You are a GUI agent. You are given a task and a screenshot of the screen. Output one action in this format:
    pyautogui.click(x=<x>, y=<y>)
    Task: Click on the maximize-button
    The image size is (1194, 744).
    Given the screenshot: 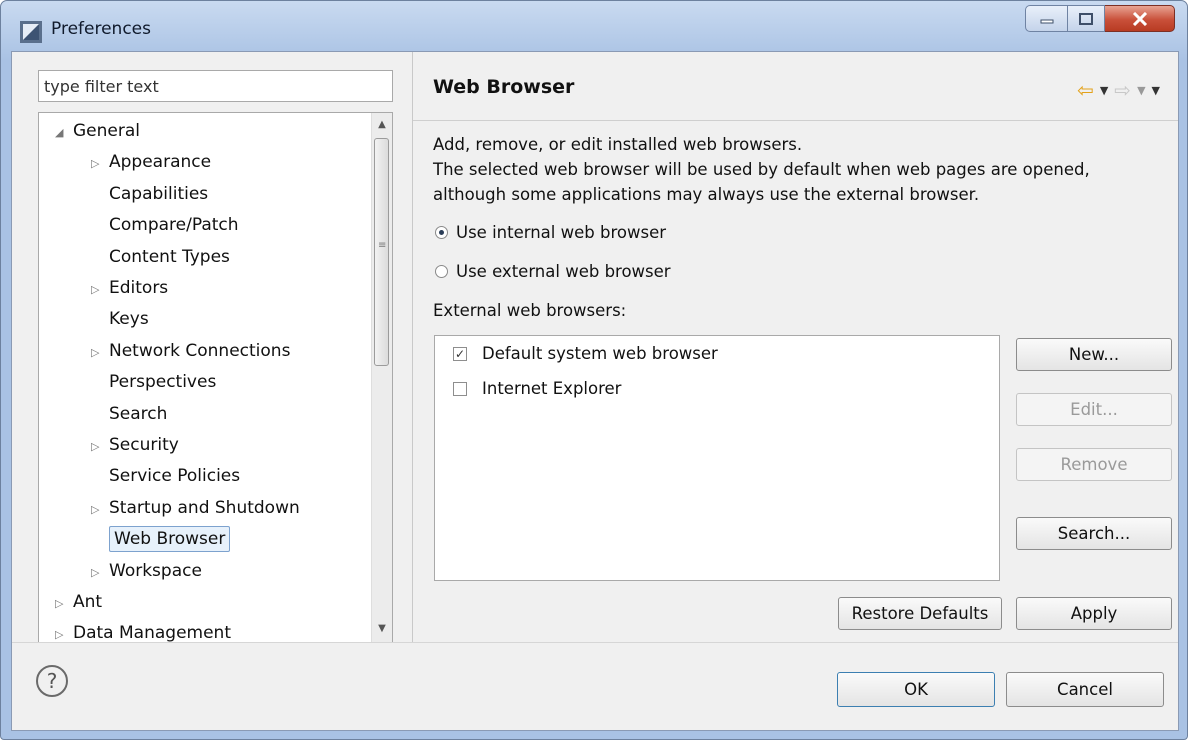 What is the action you would take?
    pyautogui.click(x=1086, y=18)
    